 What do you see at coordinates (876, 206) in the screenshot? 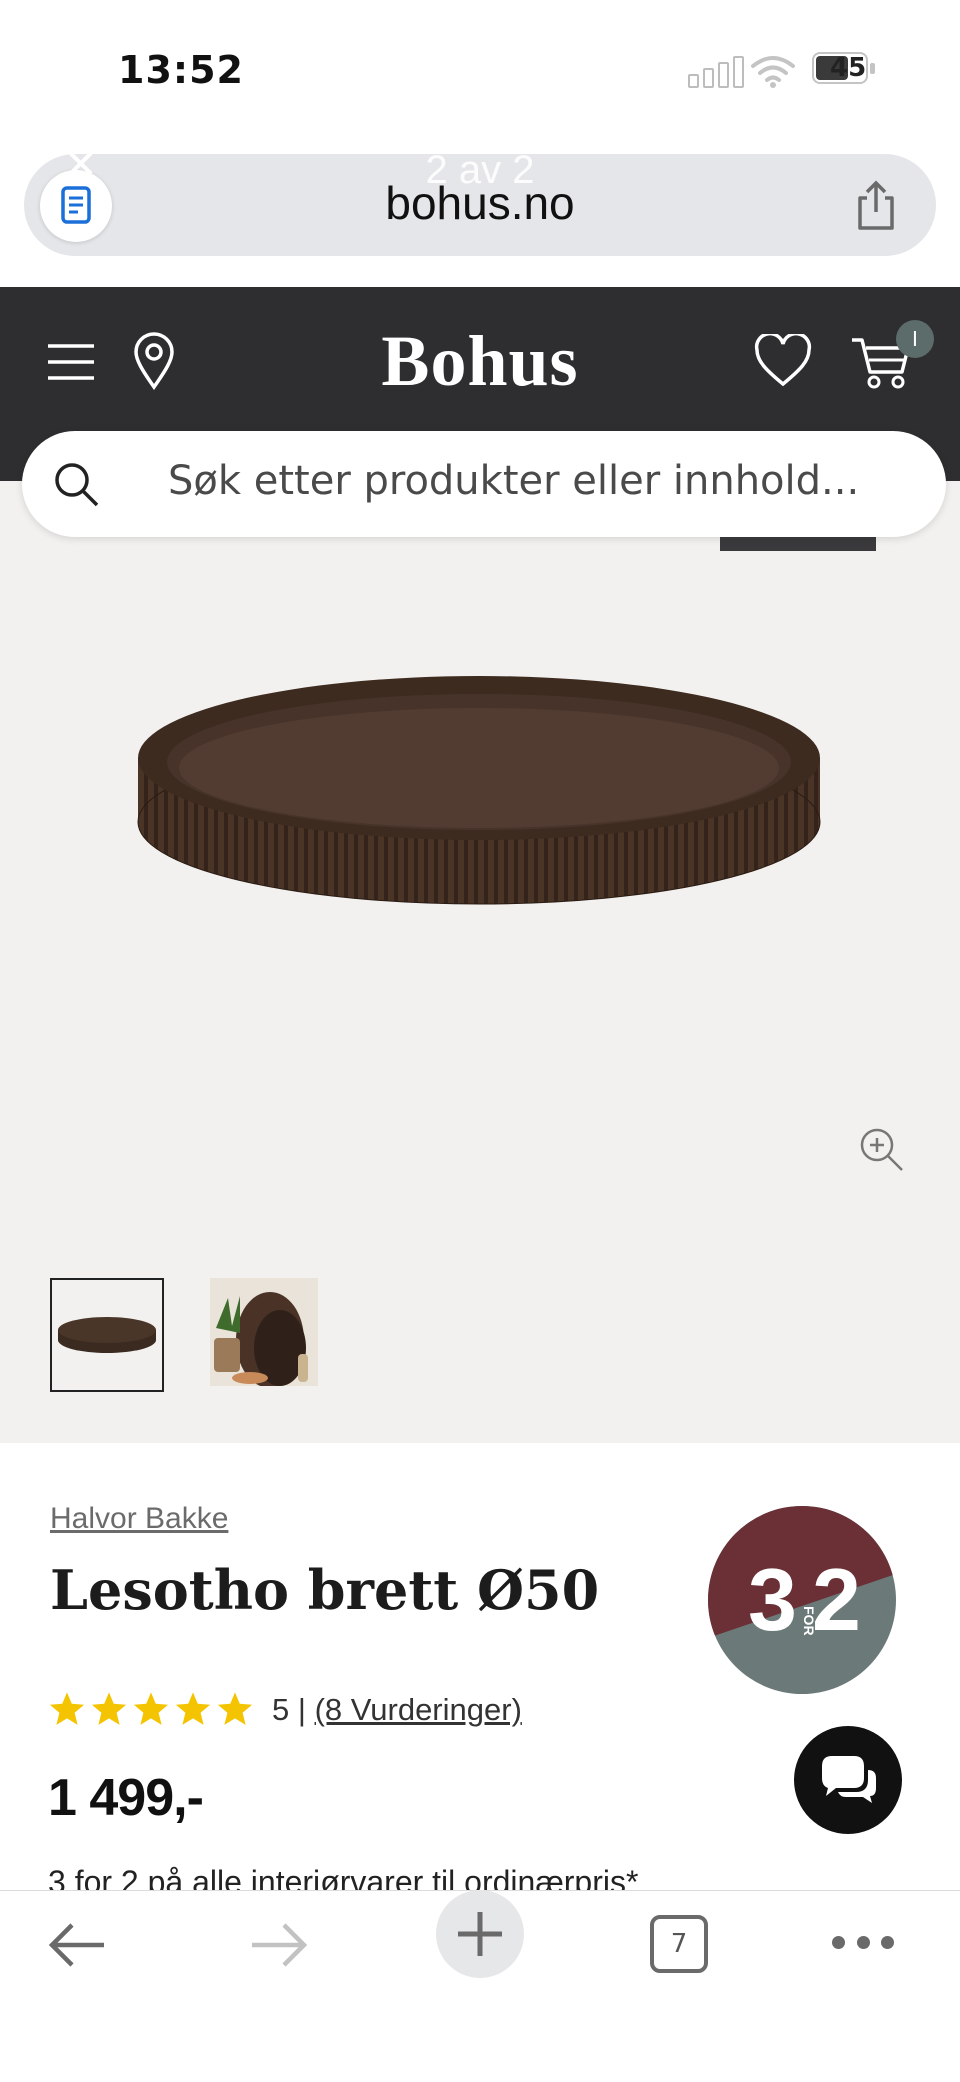
I see `share-icon` at bounding box center [876, 206].